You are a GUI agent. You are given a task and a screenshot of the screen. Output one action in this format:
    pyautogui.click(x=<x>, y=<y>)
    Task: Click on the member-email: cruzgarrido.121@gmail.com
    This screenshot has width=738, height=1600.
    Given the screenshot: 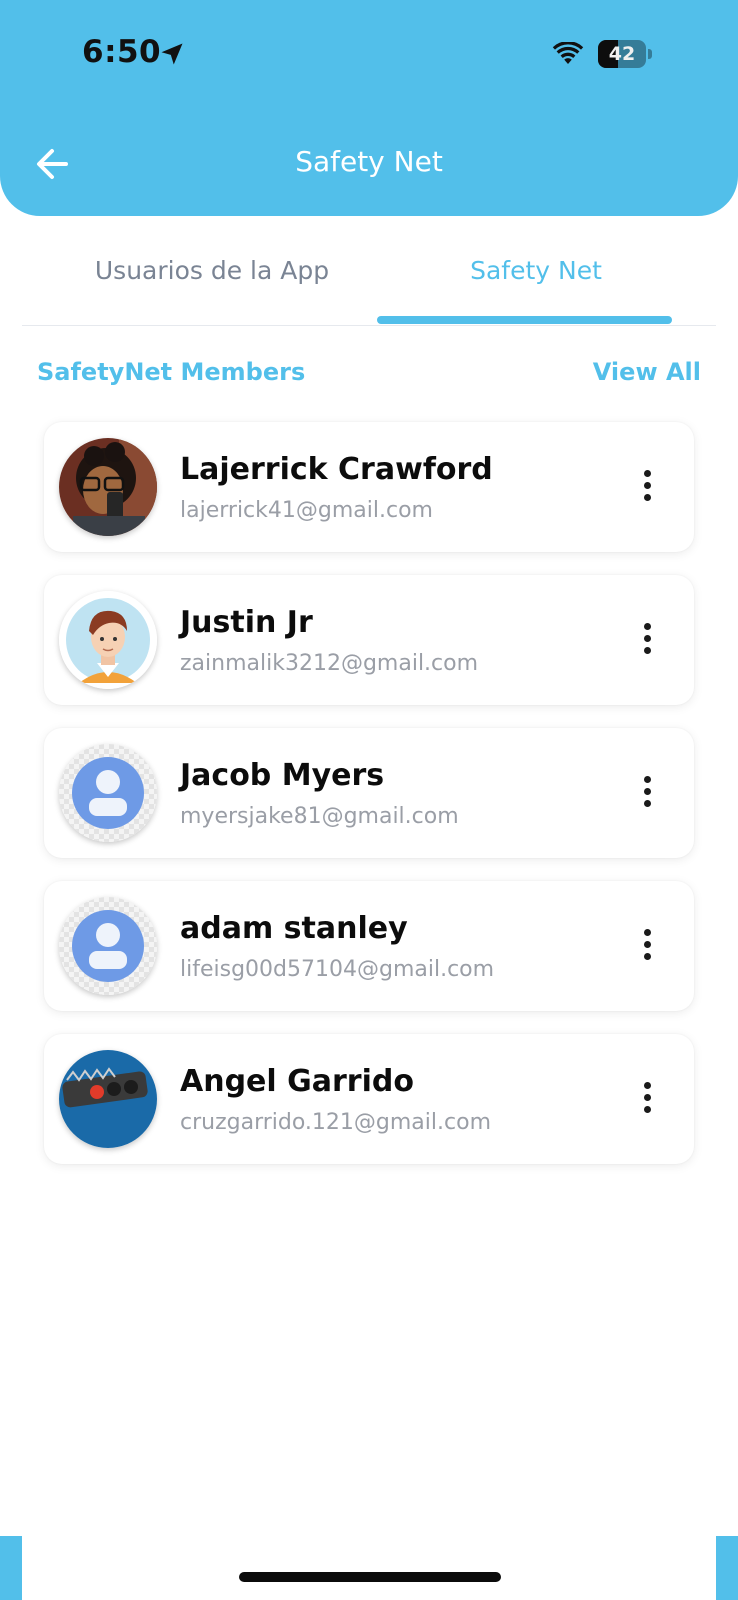 What is the action you would take?
    pyautogui.click(x=335, y=1122)
    